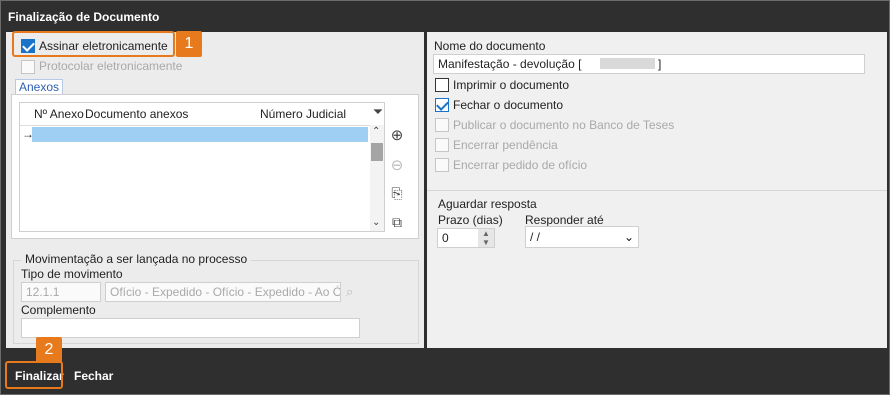 The width and height of the screenshot is (890, 395). What do you see at coordinates (28, 67) in the screenshot?
I see `protocolar-checkbox` at bounding box center [28, 67].